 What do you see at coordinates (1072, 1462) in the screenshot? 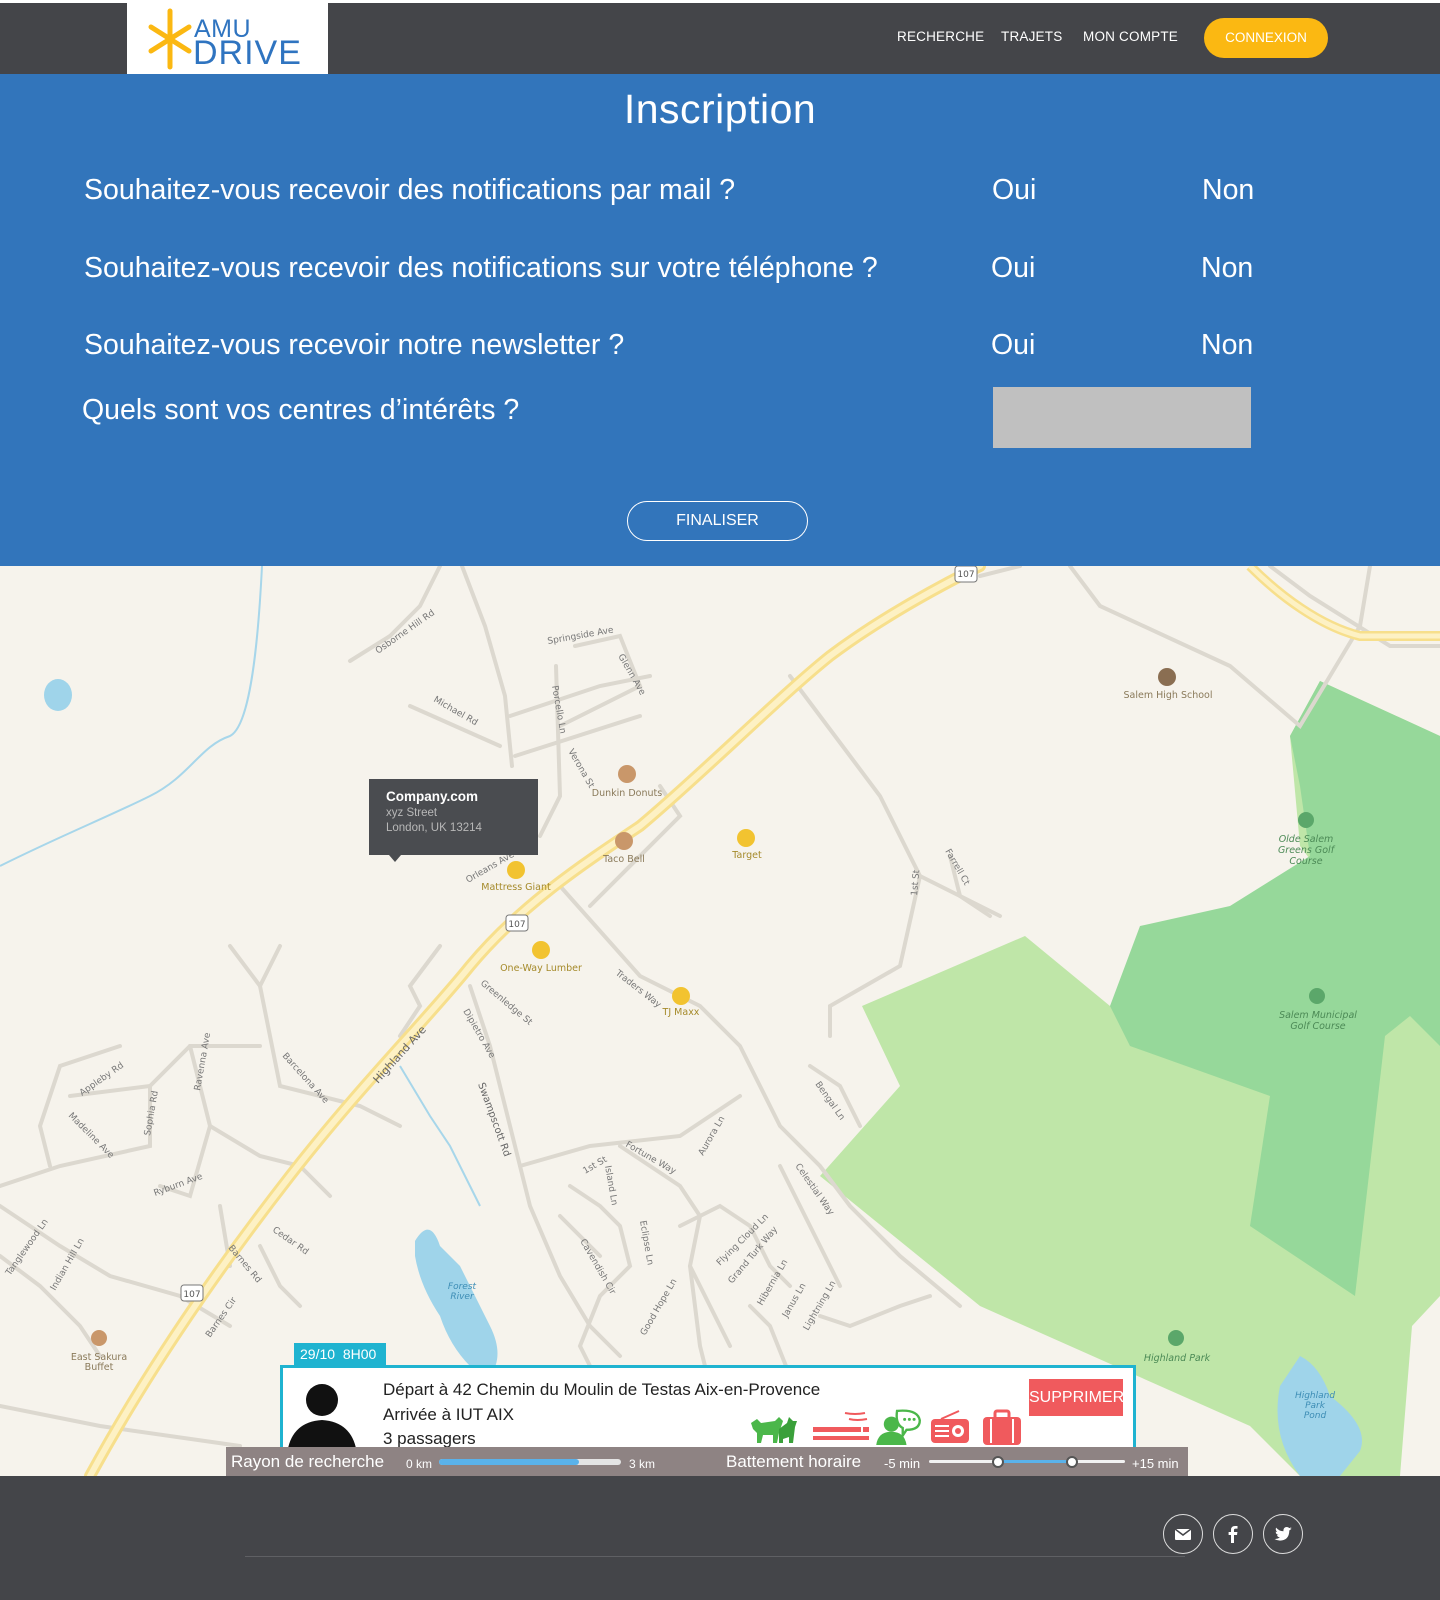
I see `time-slider-max-handle` at bounding box center [1072, 1462].